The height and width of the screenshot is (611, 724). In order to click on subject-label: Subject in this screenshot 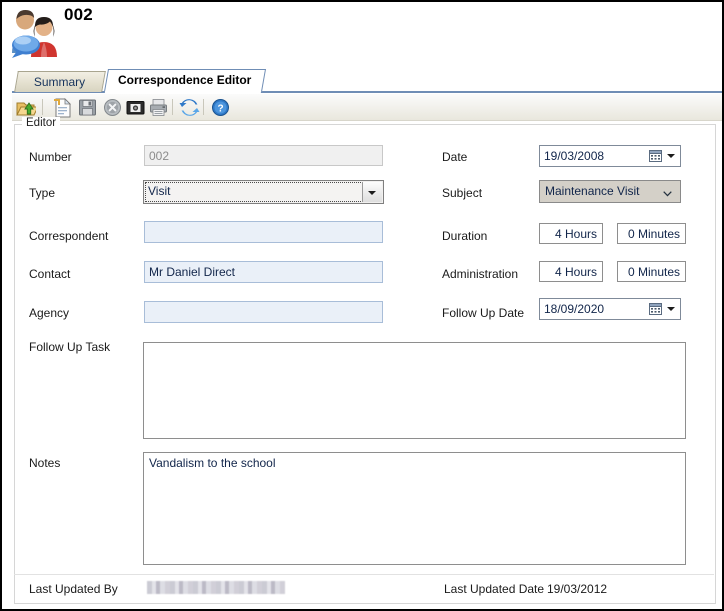, I will do `click(462, 193)`.